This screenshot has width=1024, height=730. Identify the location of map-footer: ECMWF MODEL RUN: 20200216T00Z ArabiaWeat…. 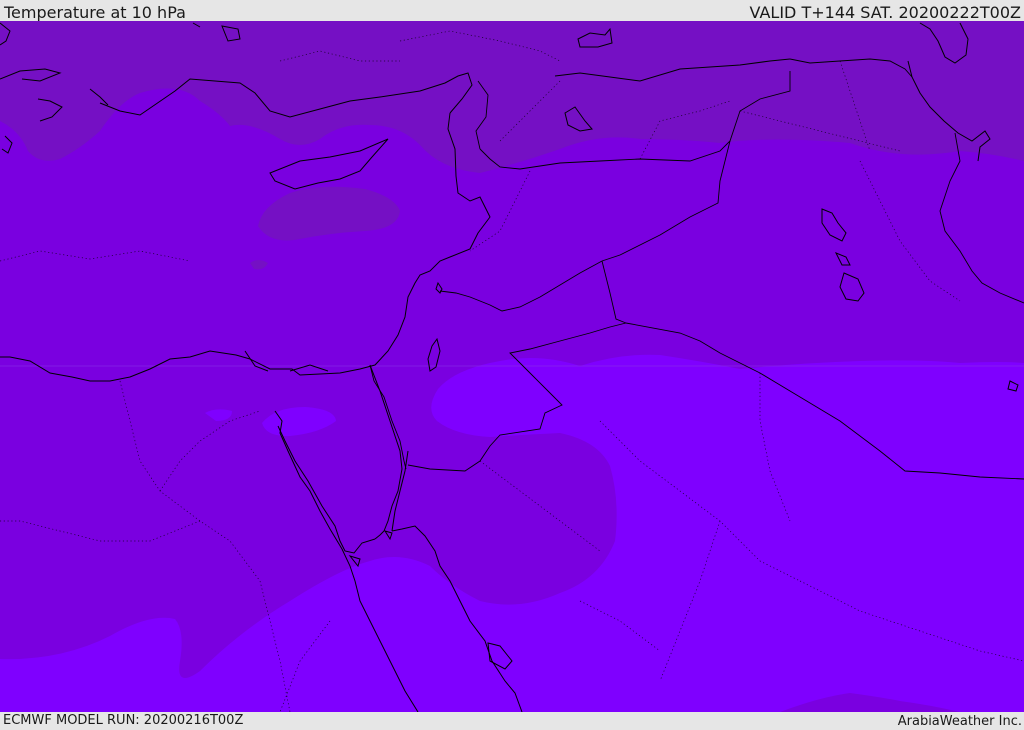
(512, 720).